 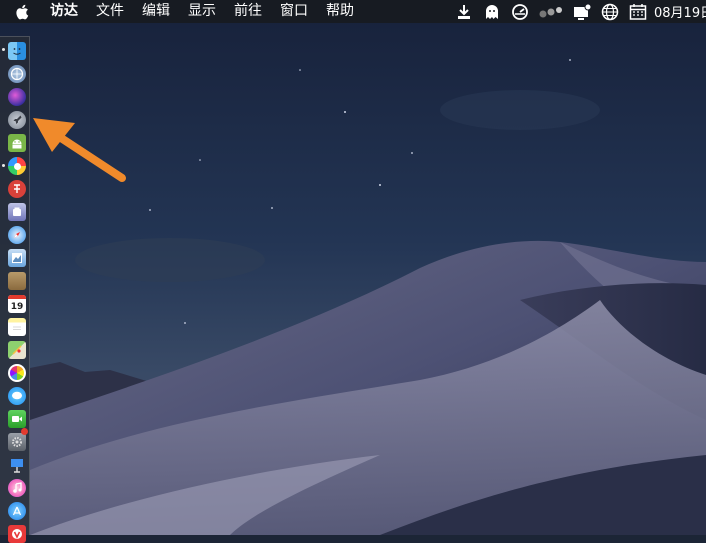 I want to click on screenshot-icon, so click(x=17, y=212).